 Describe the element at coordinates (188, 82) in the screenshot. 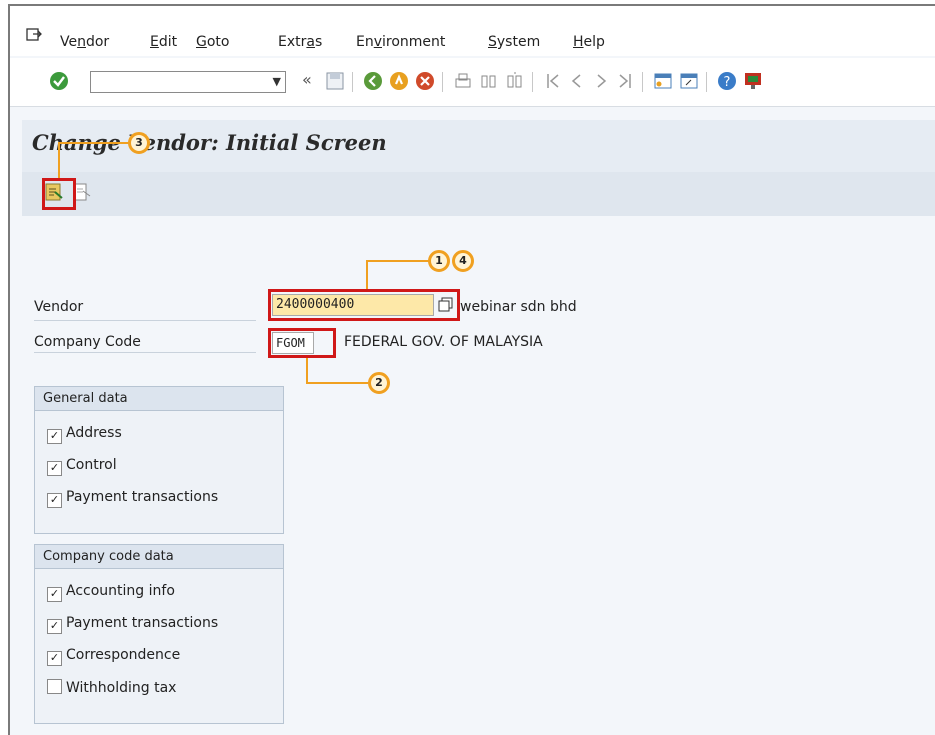

I see `command-field: ▼` at that location.